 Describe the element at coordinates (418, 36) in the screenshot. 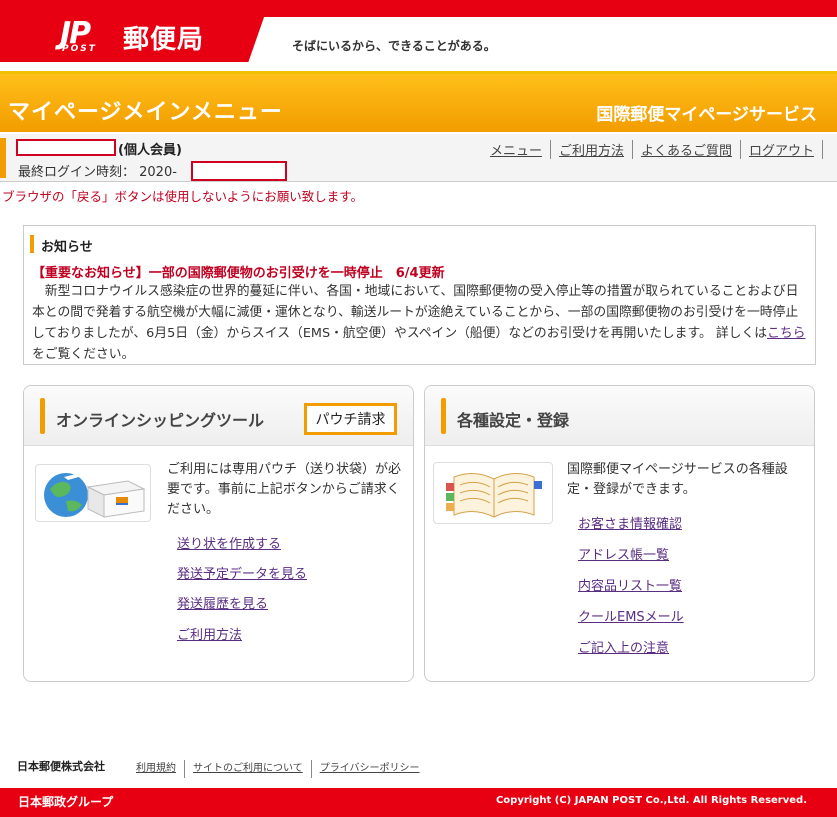

I see `site-header: JP POST 郵便局 そばにいるから、できることがある。` at that location.